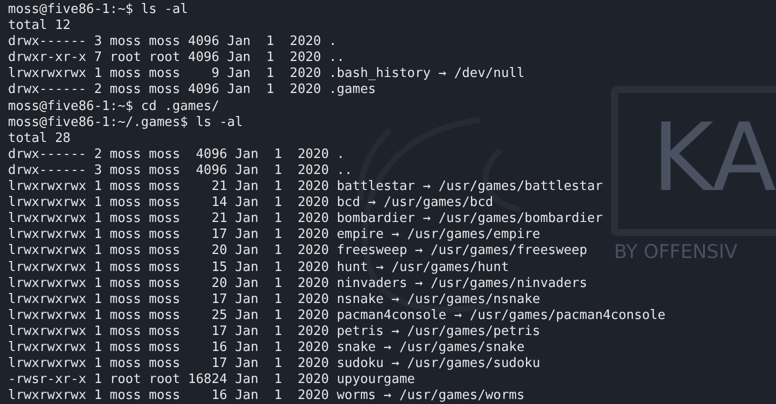  I want to click on terminal-line: moss@five86-1:~$ cd .games/, so click(114, 106).